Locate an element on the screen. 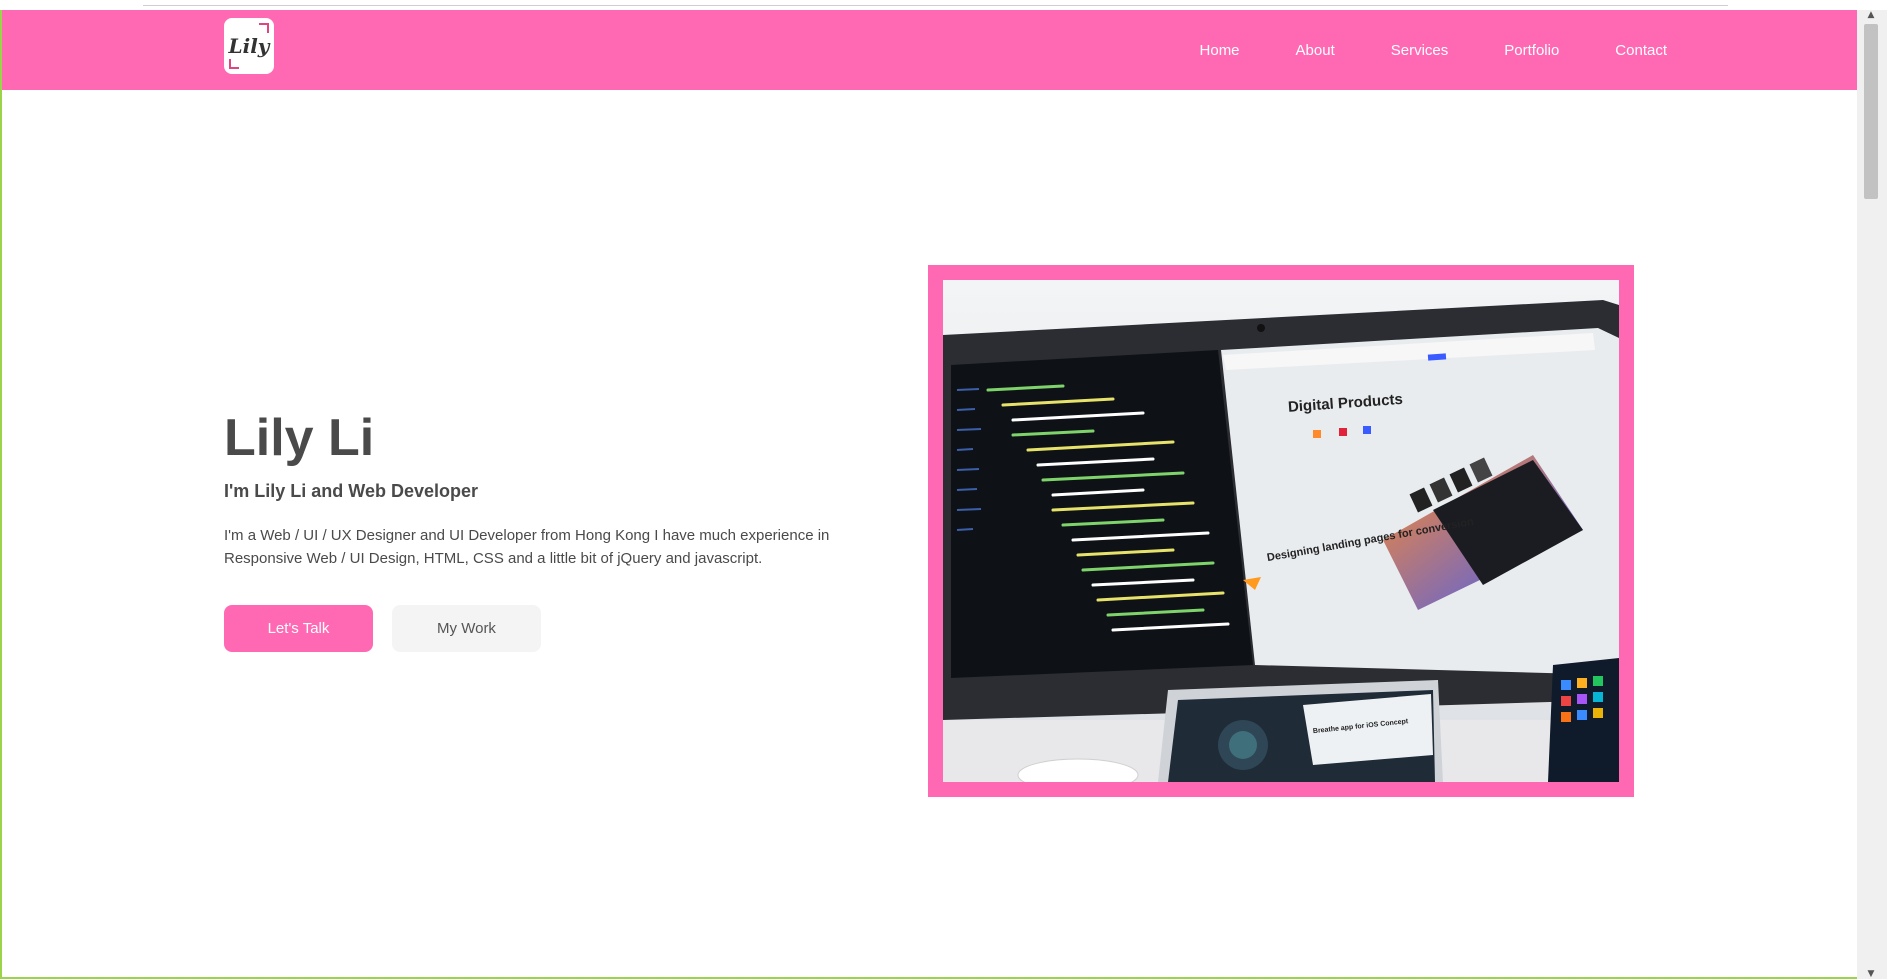 This screenshot has height=979, width=1887. scrollbar-thumb is located at coordinates (1871, 111).